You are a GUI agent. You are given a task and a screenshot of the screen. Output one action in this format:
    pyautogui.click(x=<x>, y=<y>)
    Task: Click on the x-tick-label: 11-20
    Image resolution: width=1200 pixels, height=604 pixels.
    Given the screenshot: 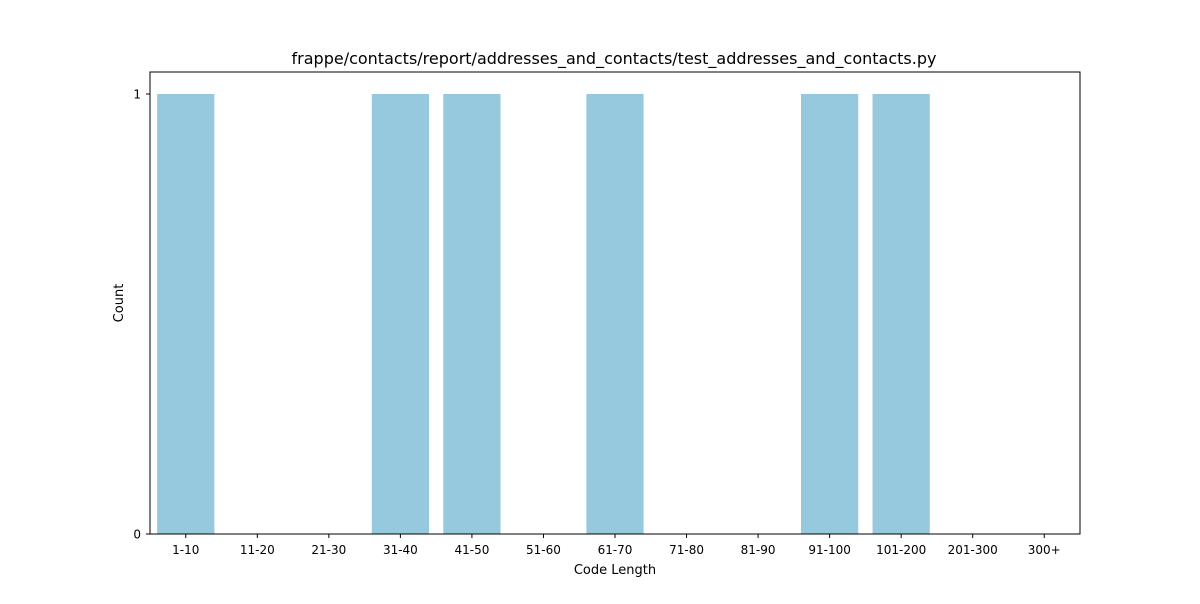 What is the action you would take?
    pyautogui.click(x=257, y=550)
    